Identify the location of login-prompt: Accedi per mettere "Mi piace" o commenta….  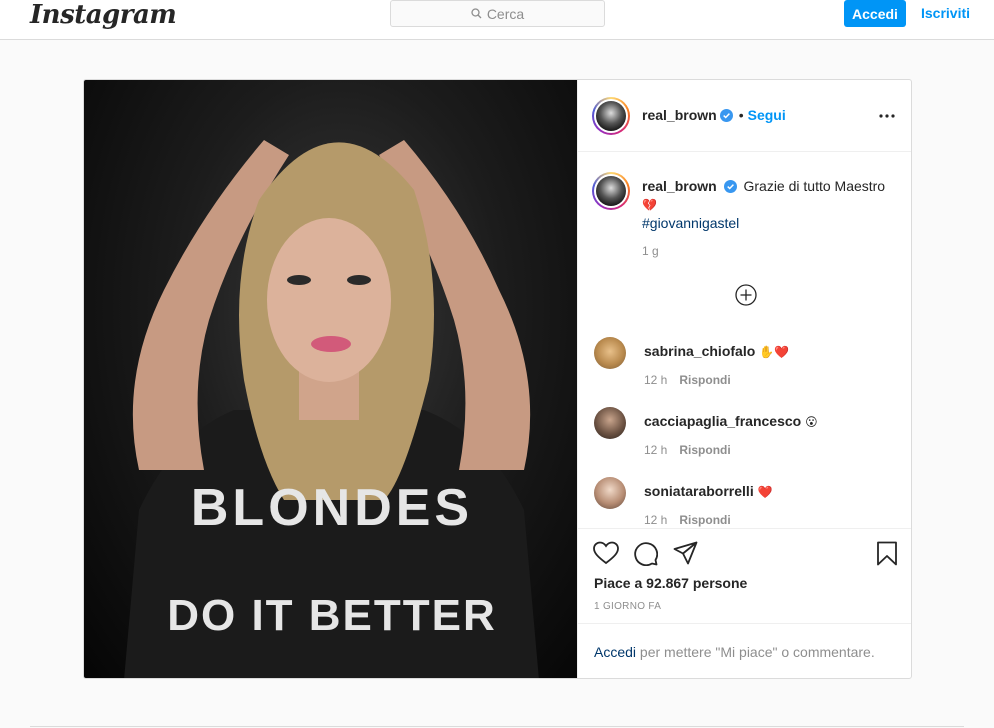
(744, 650).